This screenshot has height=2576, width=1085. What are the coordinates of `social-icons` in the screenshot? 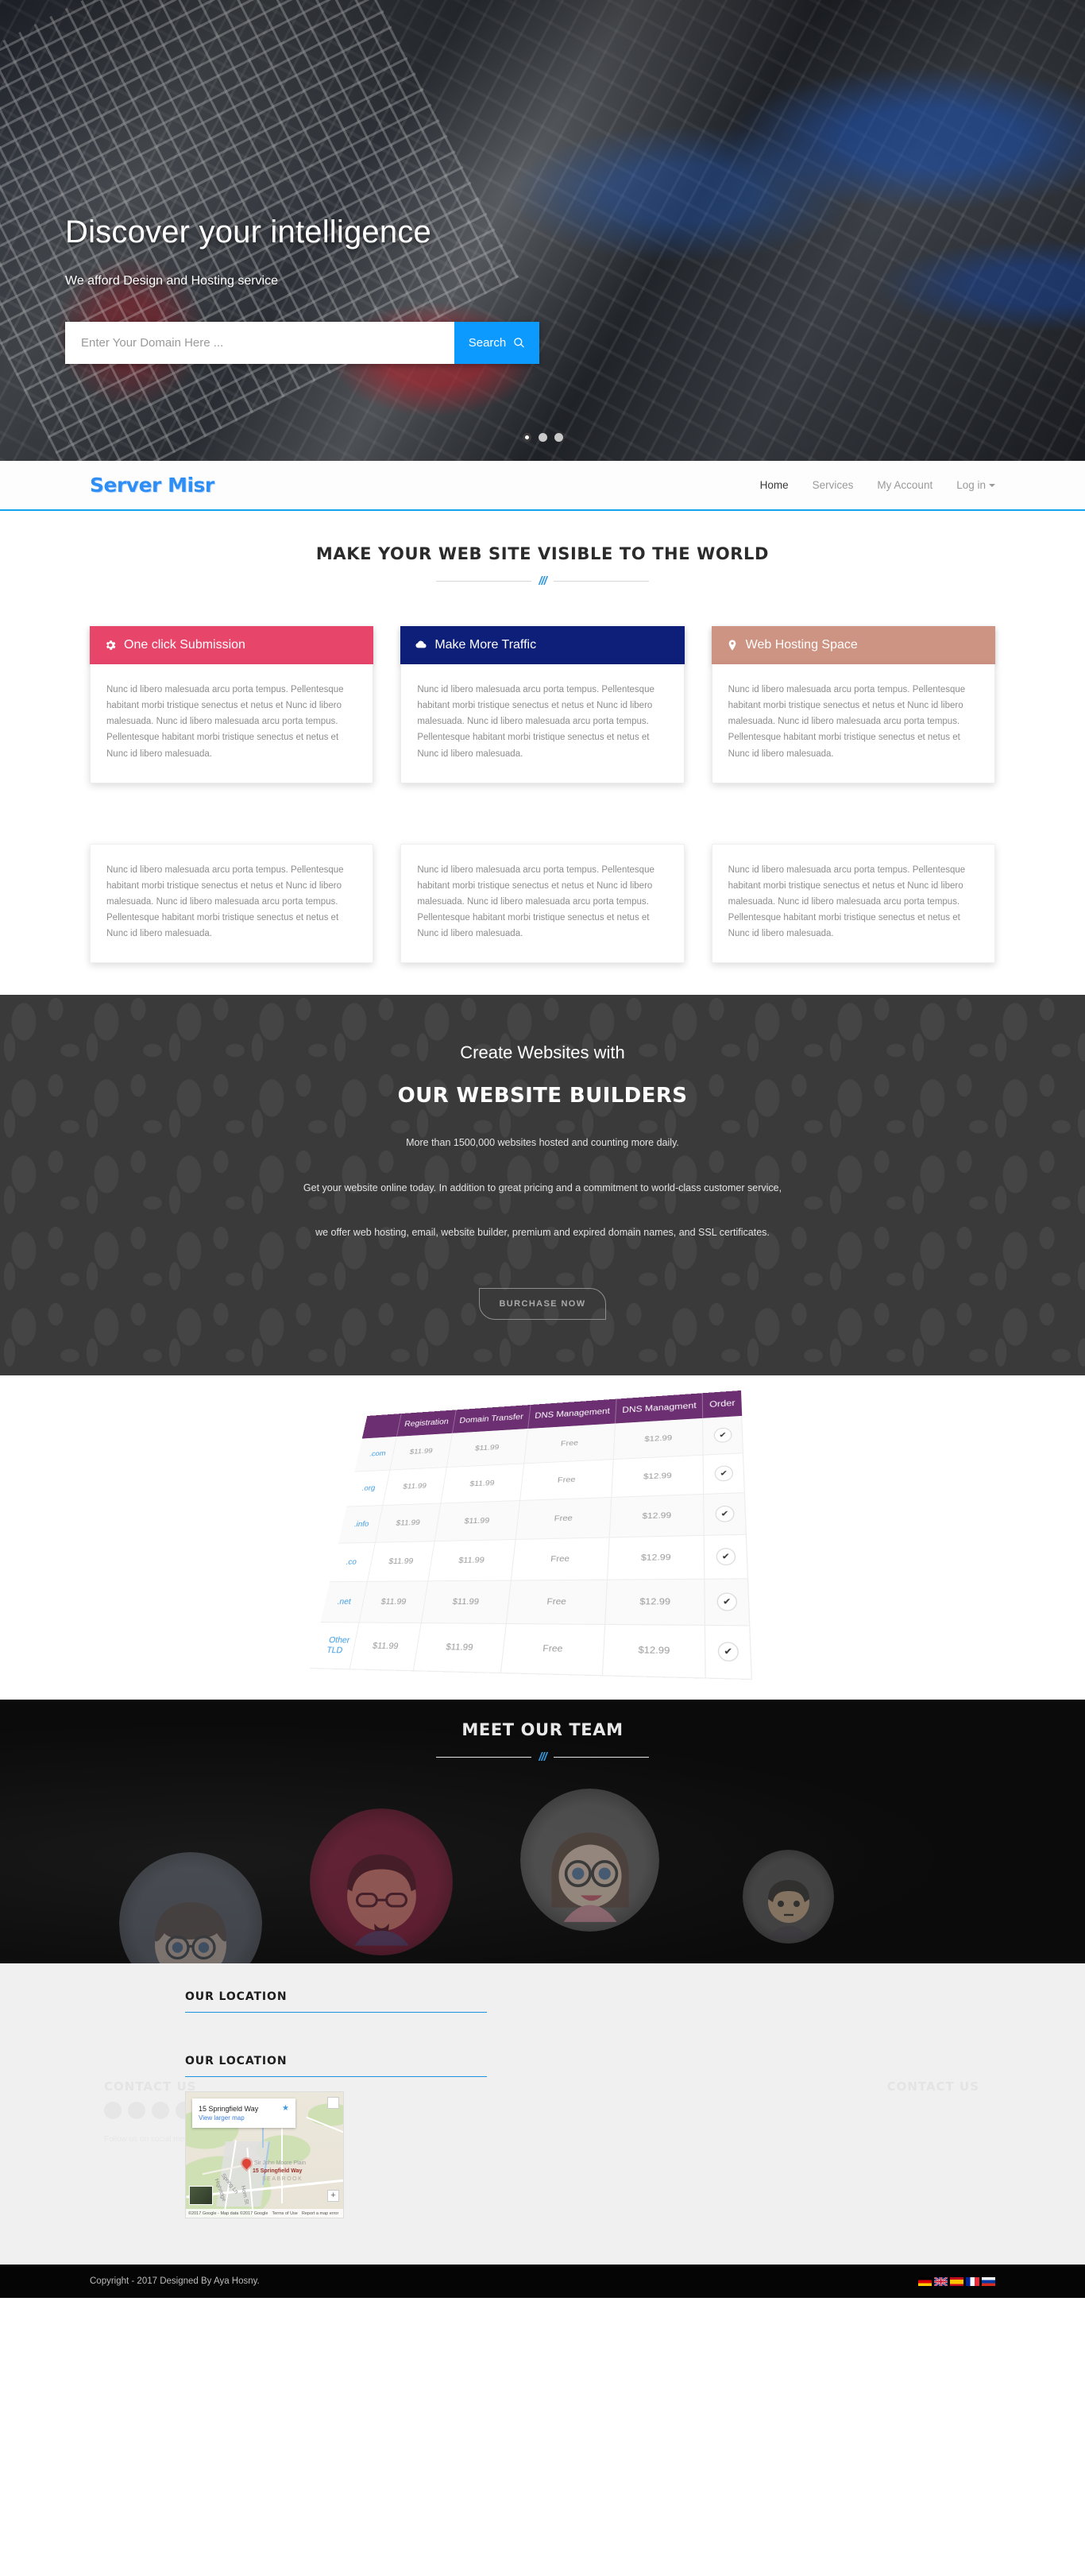 It's located at (149, 2111).